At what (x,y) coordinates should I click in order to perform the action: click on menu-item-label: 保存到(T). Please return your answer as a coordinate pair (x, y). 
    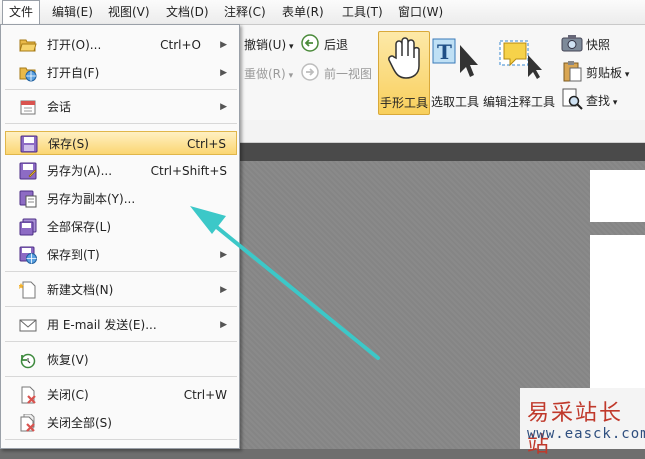
    Looking at the image, I should click on (73, 255).